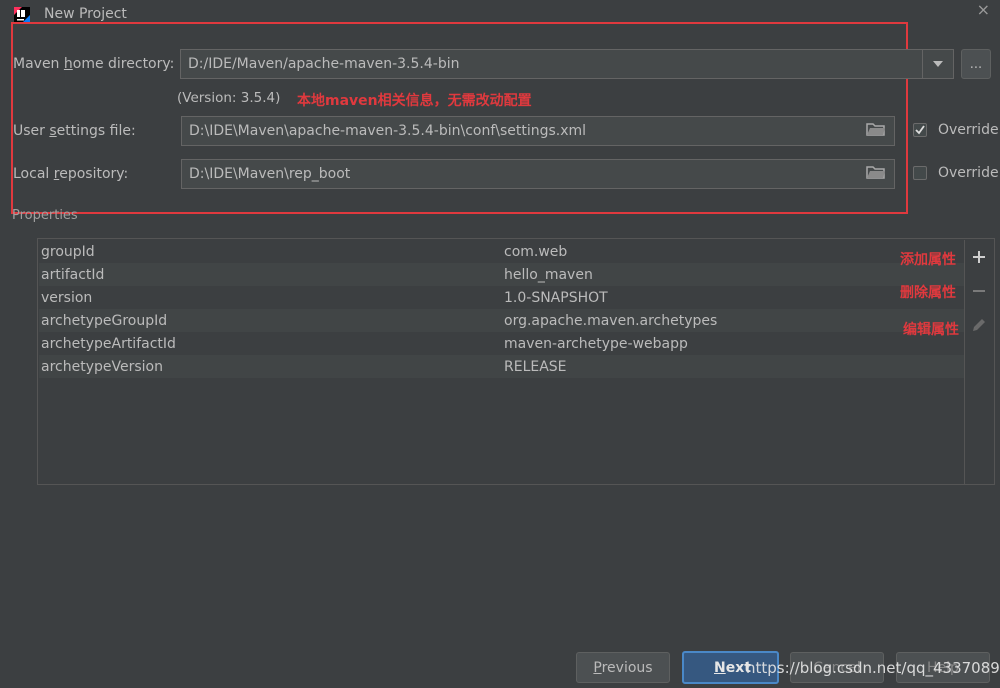 This screenshot has width=1000, height=688. What do you see at coordinates (567, 64) in the screenshot?
I see `maven-home-combo: D:/IDE/Maven/apache-maven-3.5.4-bin` at bounding box center [567, 64].